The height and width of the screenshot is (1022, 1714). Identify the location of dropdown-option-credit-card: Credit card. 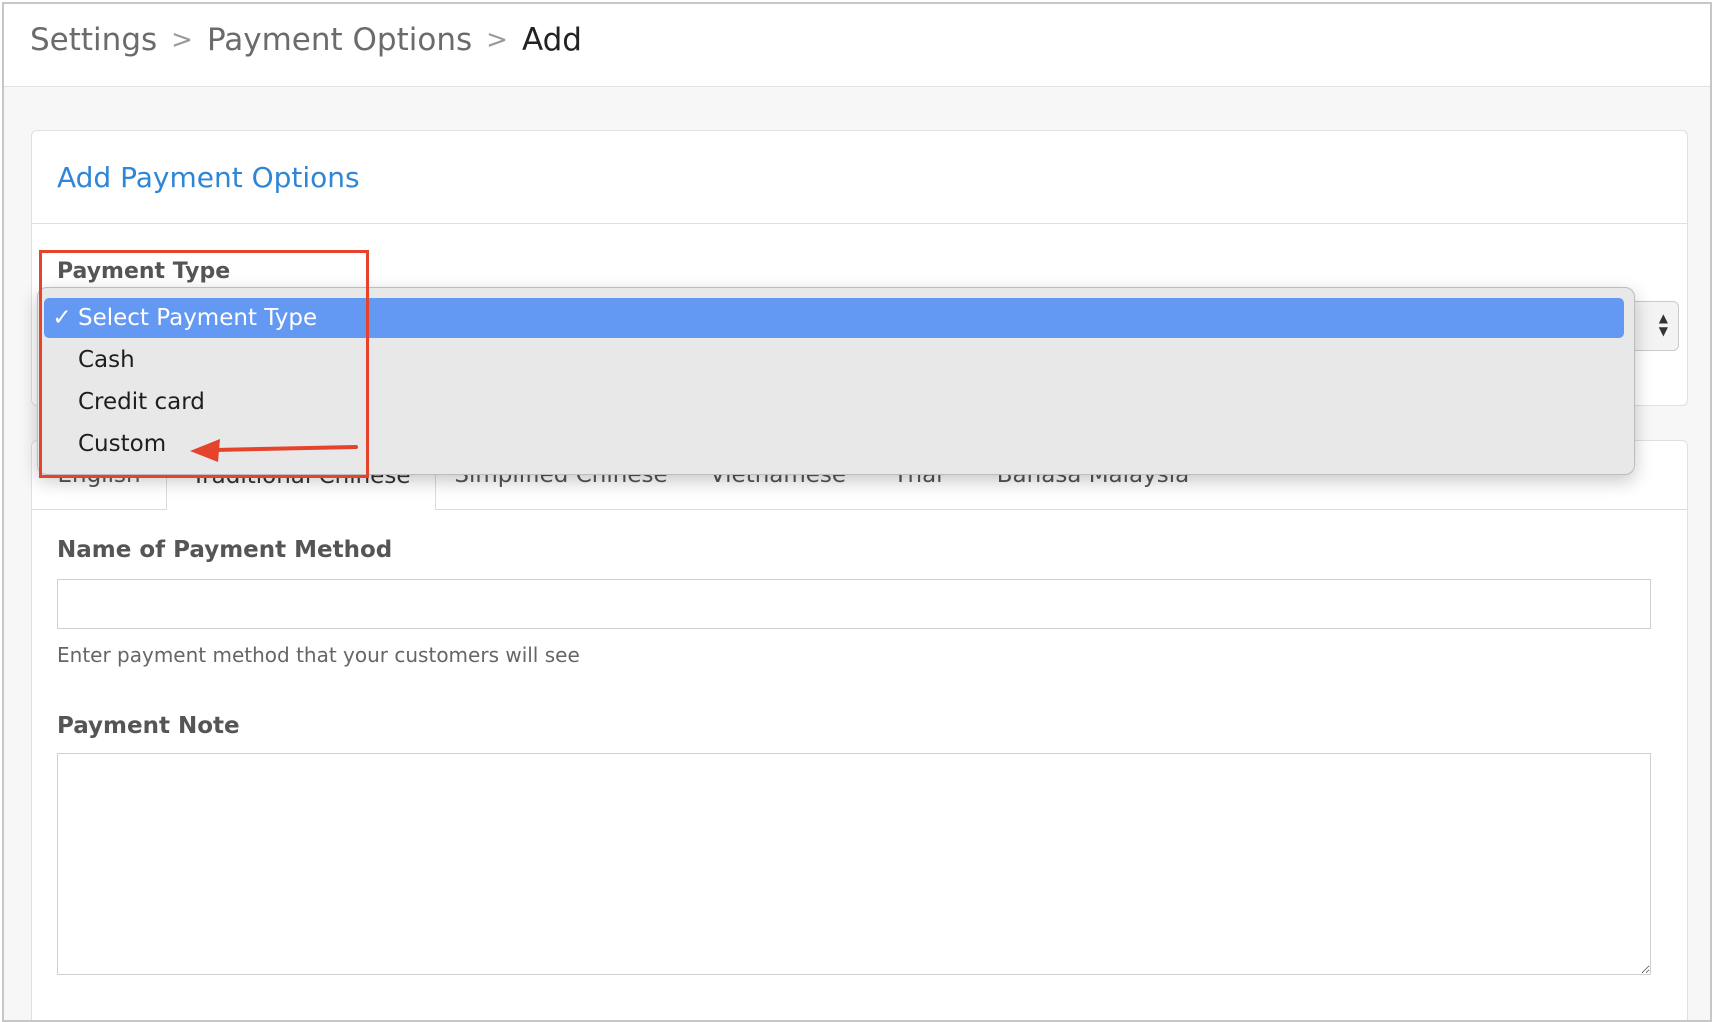
(834, 402).